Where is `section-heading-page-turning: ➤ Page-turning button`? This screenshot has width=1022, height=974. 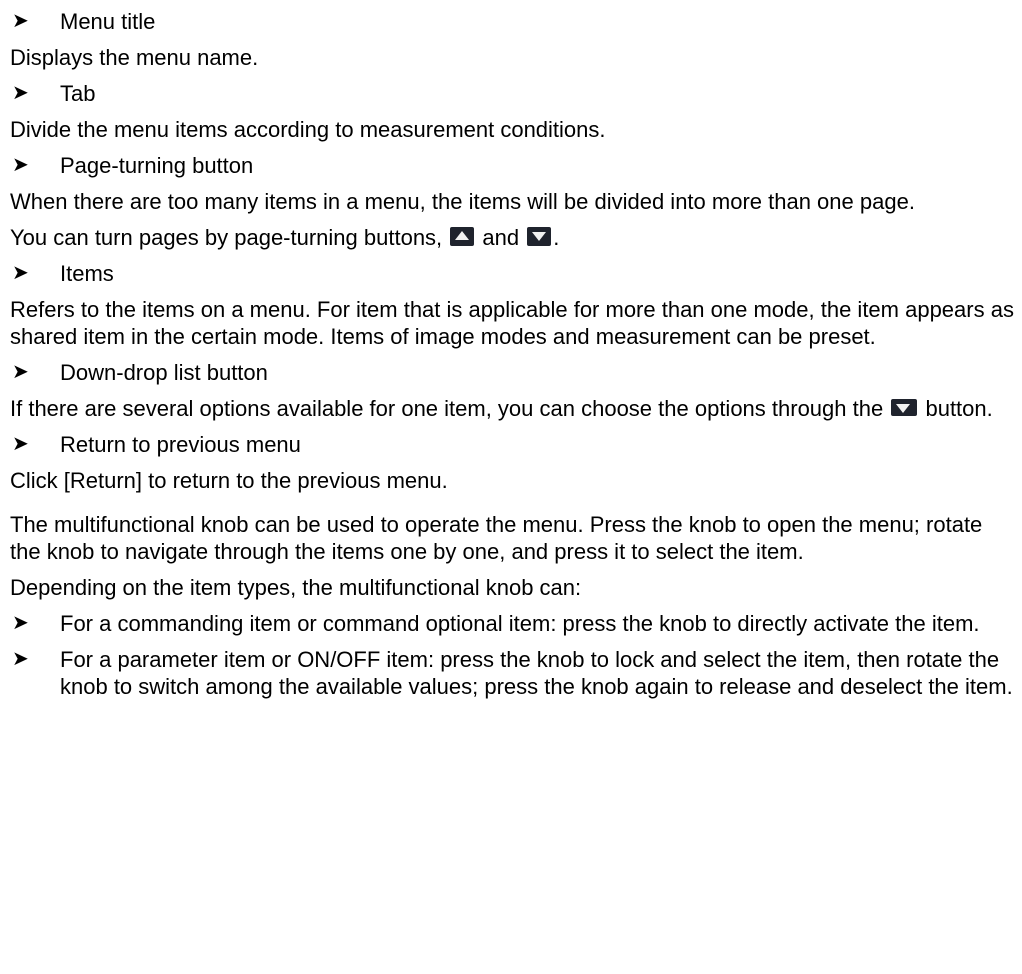 section-heading-page-turning: ➤ Page-turning button is located at coordinates (512, 165).